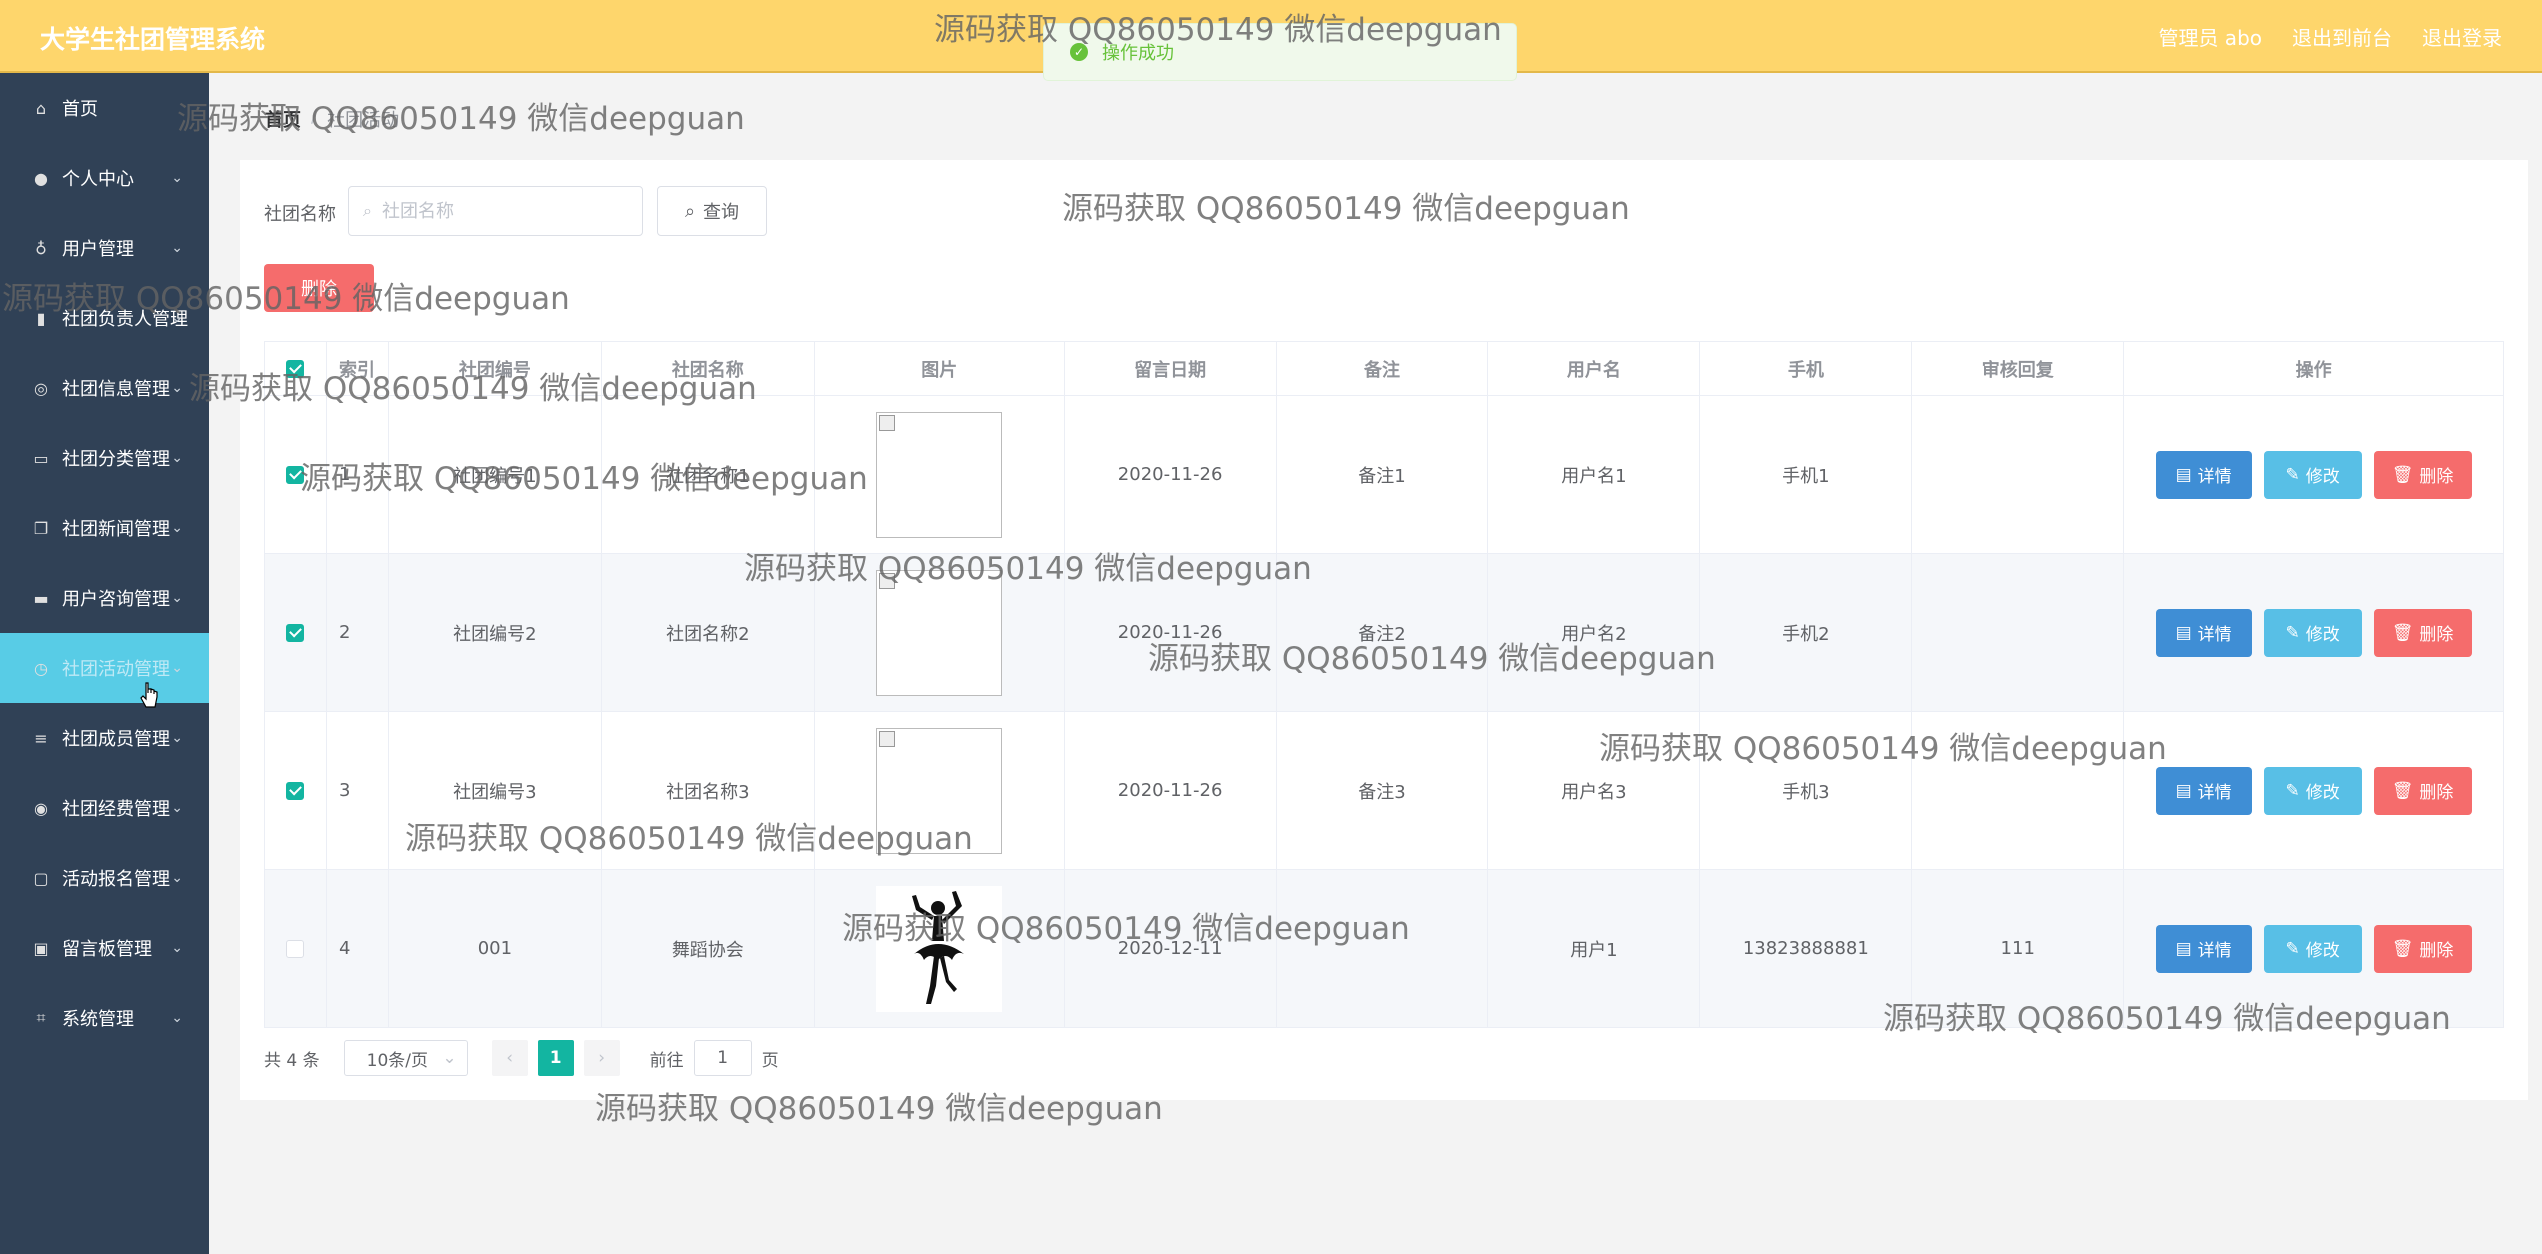 The image size is (2542, 1254). What do you see at coordinates (104, 1018) in the screenshot?
I see `sidebar-item-system: ⌗ 系统管理 ⌄` at bounding box center [104, 1018].